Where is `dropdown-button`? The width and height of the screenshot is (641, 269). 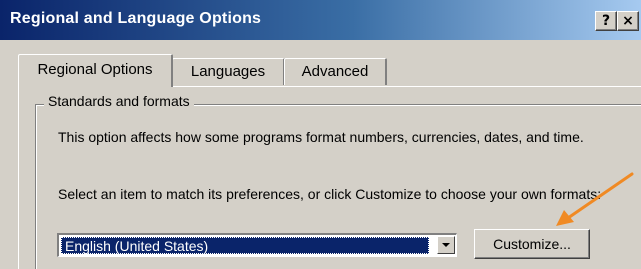
dropdown-button is located at coordinates (446, 245).